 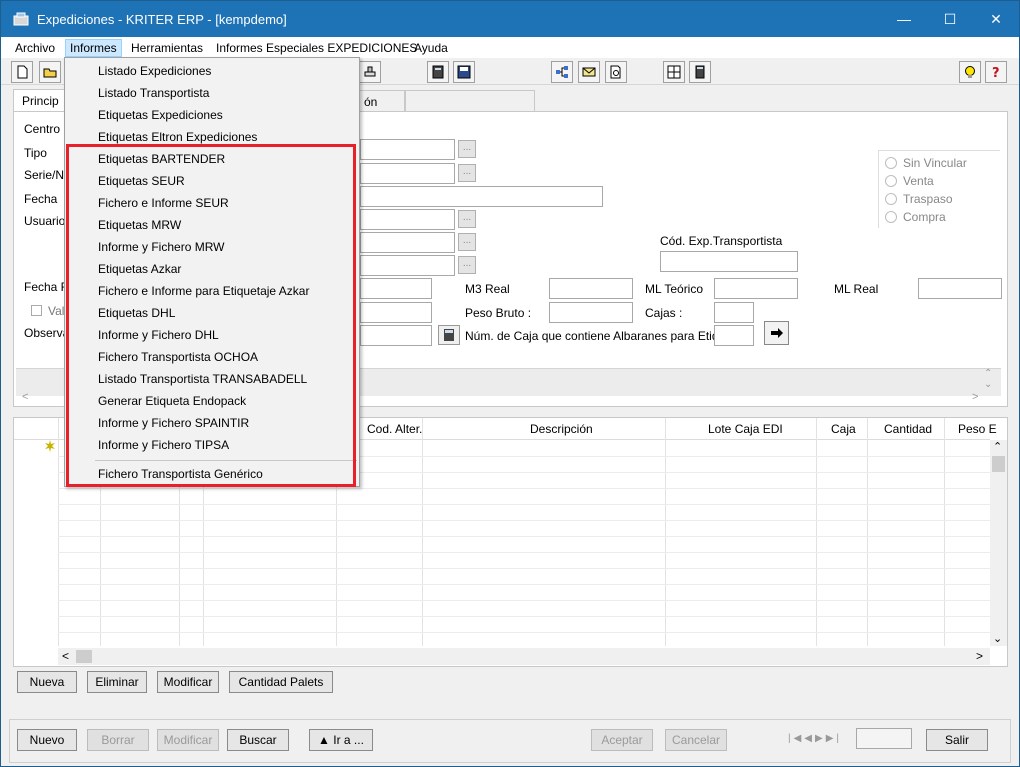 I want to click on radio-compra, so click(x=891, y=217).